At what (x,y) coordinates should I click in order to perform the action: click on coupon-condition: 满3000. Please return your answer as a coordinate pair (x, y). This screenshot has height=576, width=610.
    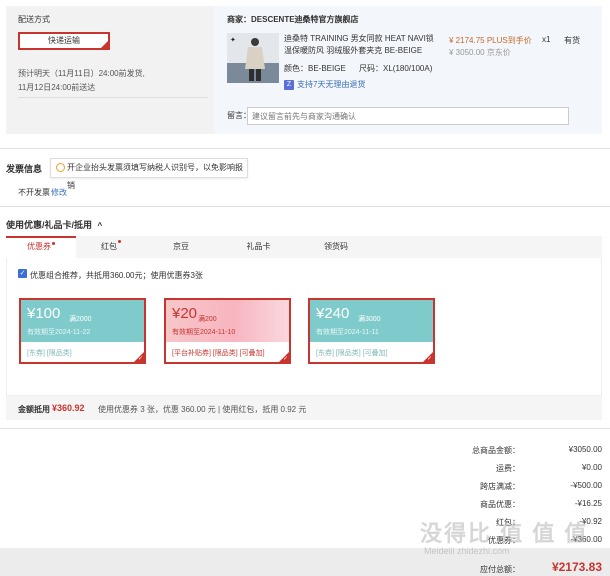
    Looking at the image, I should click on (369, 319).